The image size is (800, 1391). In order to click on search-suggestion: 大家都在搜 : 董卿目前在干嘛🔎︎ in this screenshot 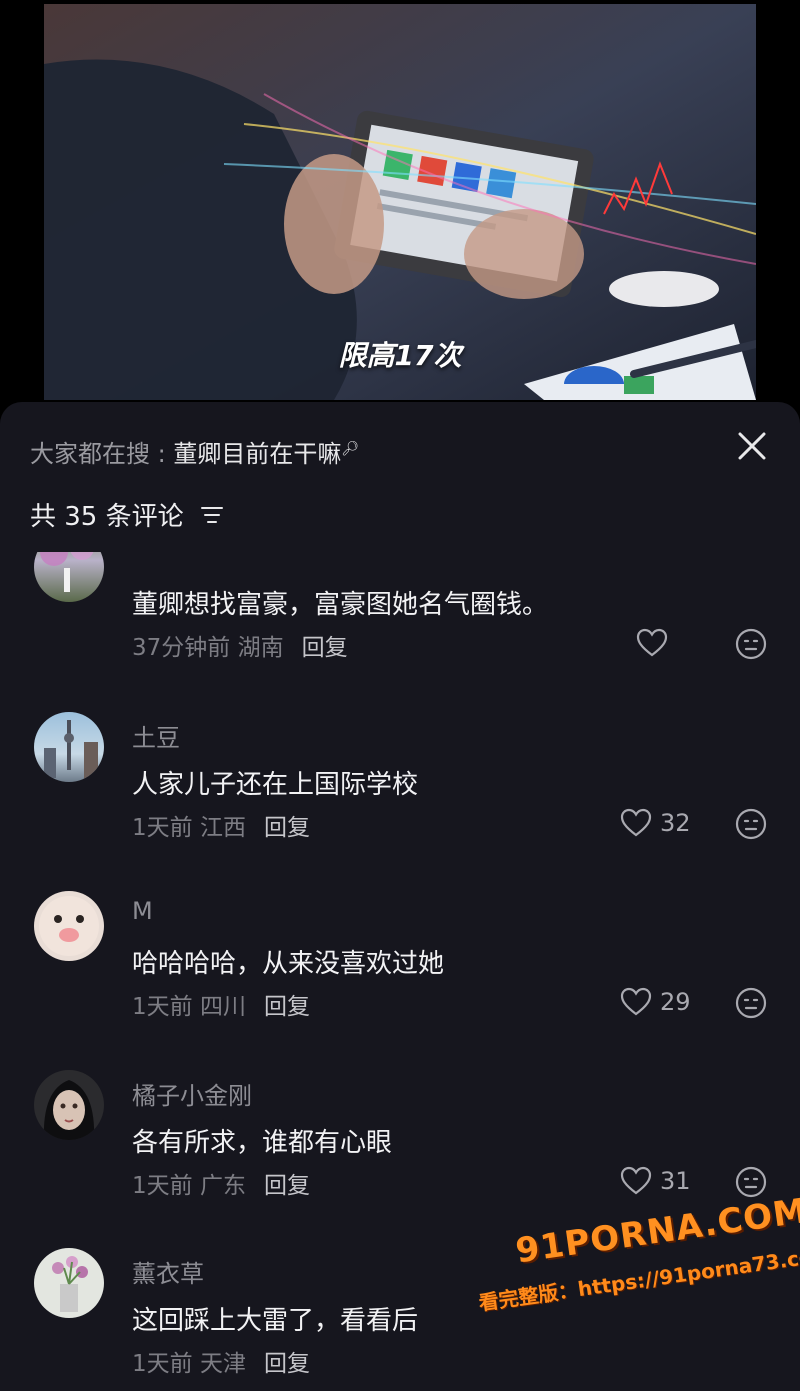, I will do `click(194, 451)`.